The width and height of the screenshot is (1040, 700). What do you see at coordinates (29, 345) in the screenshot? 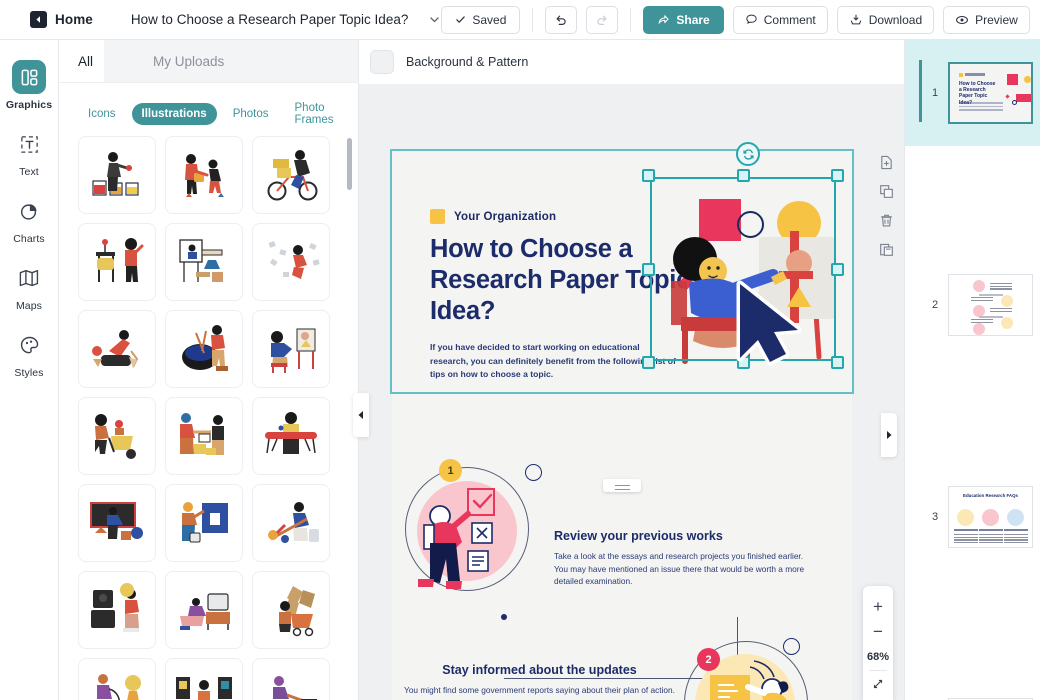
I see `styles-icon` at bounding box center [29, 345].